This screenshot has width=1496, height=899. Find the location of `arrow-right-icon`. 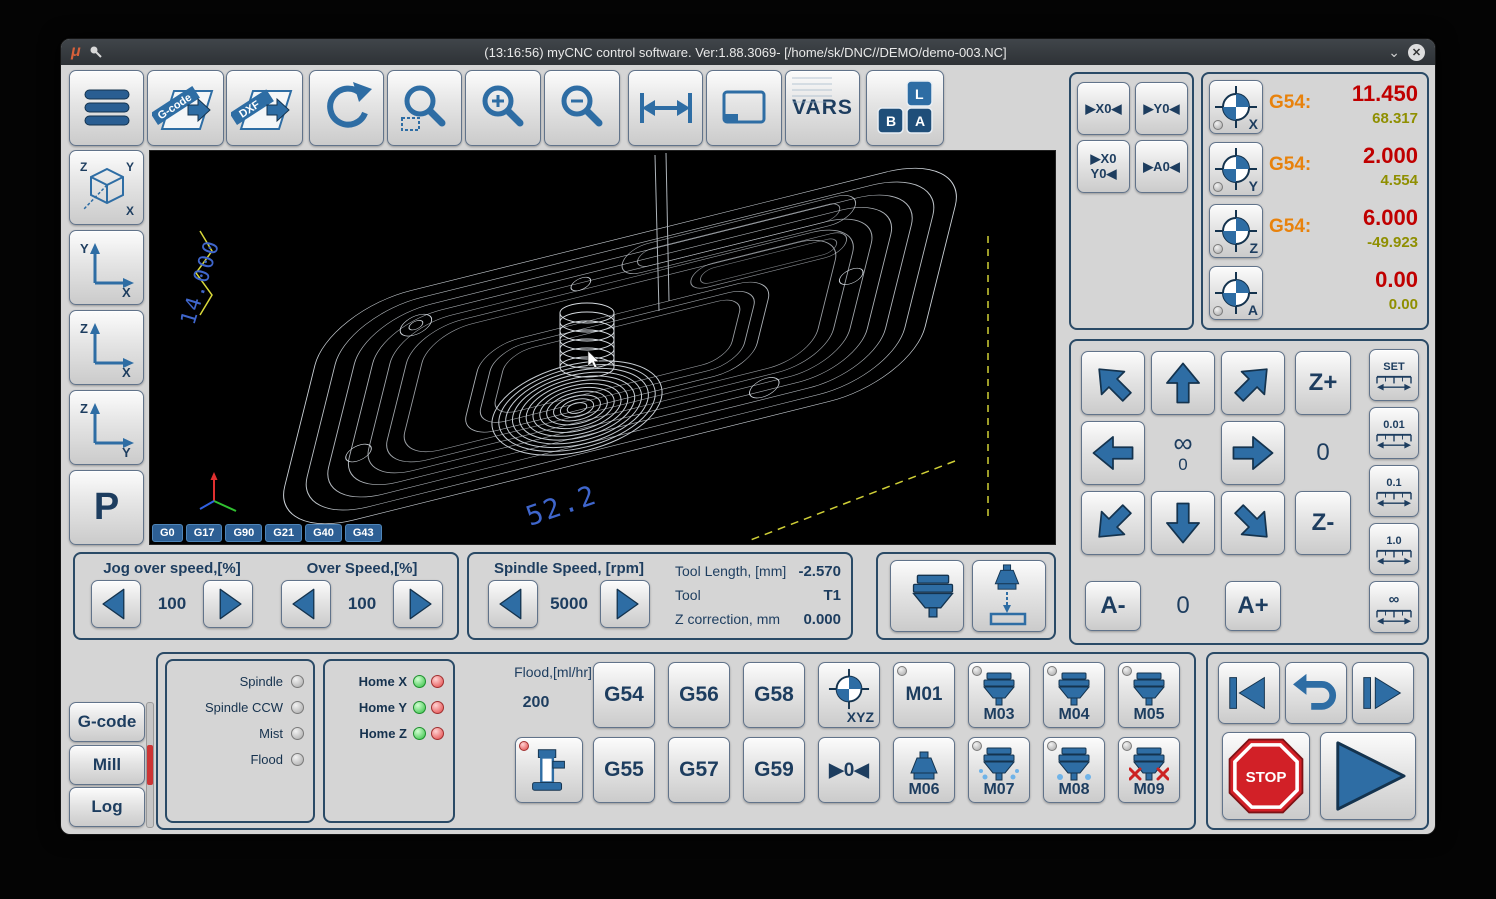

arrow-right-icon is located at coordinates (1253, 453).